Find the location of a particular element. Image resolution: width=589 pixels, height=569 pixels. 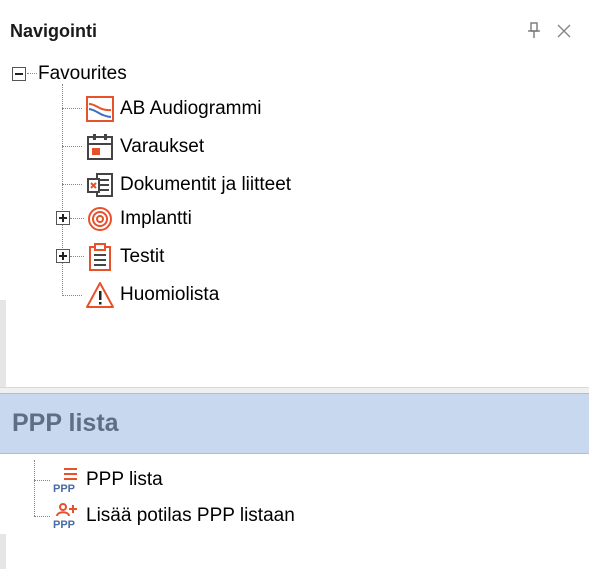

tree-item-testit: Testit is located at coordinates (124, 257).